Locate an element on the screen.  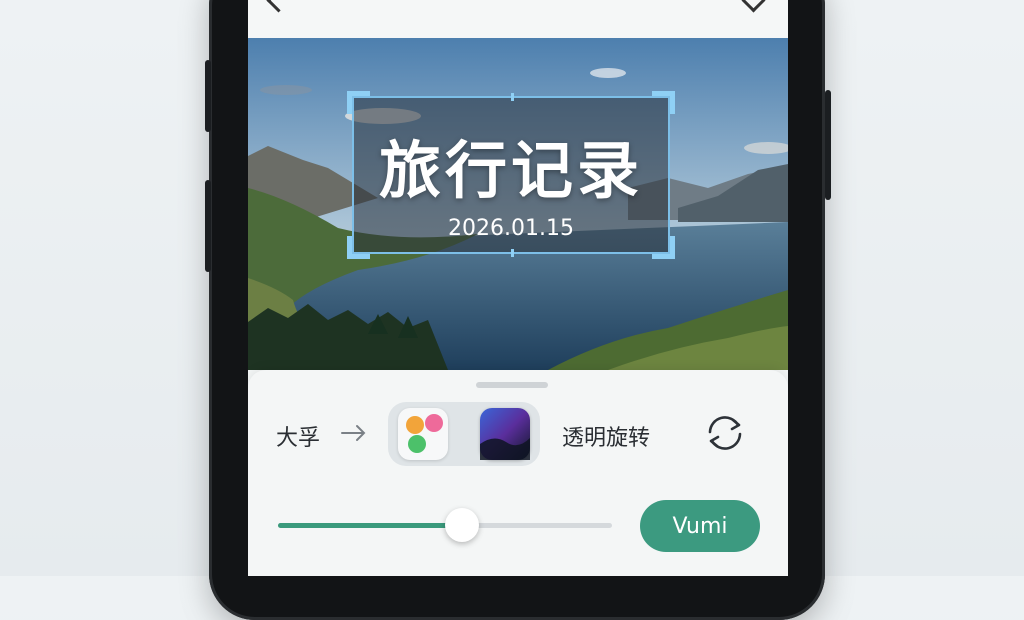
arrow-right-icon is located at coordinates (354, 433).